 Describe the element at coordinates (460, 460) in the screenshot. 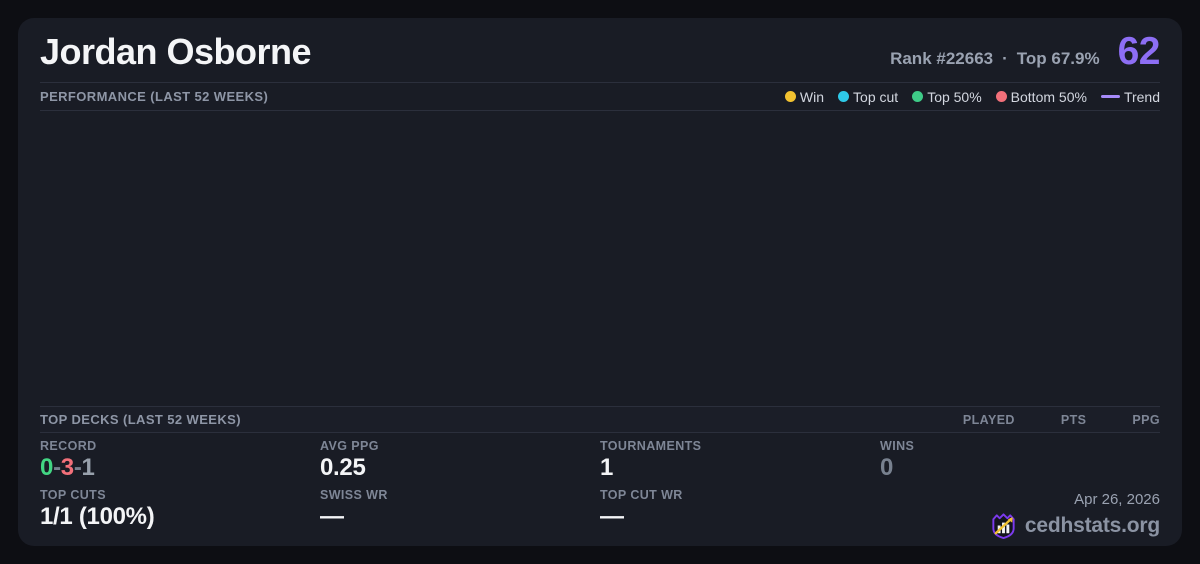

I see `stat-avg-ppg: AVG PPG 0.25` at that location.